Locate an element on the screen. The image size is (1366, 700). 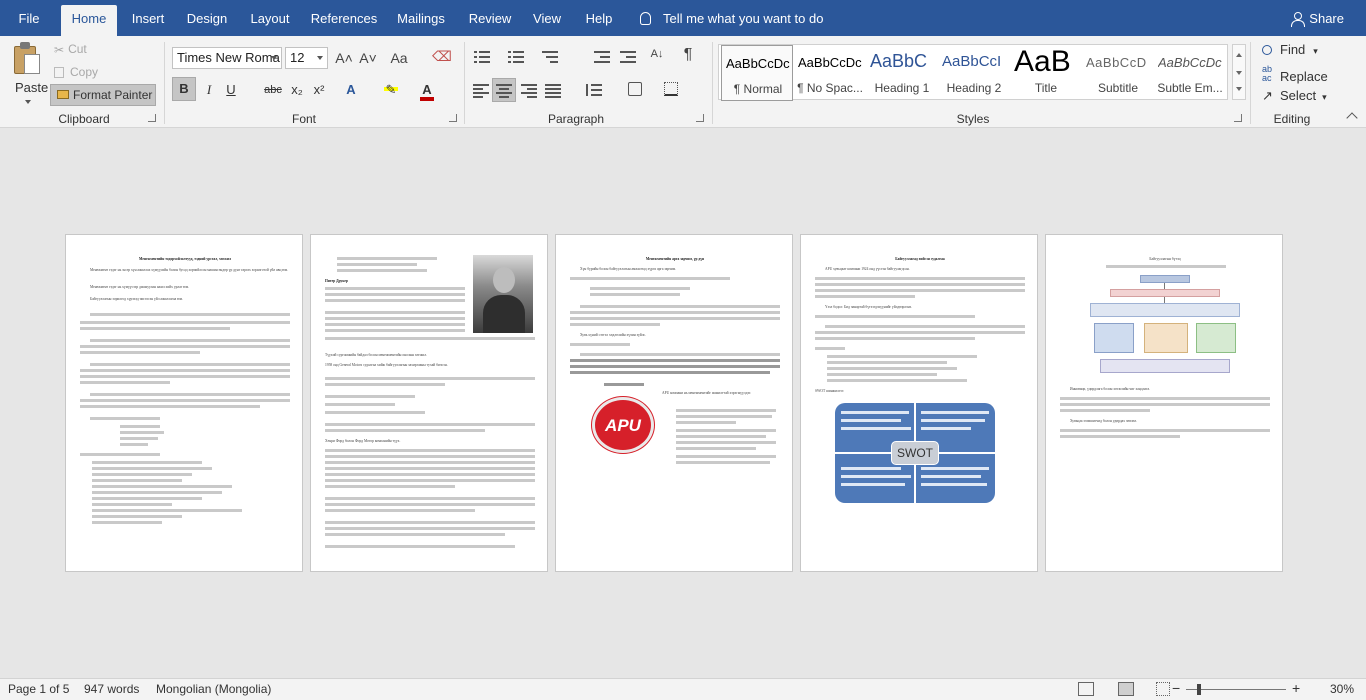
clear-formatting-icon: ⌫ is located at coordinates (442, 56).